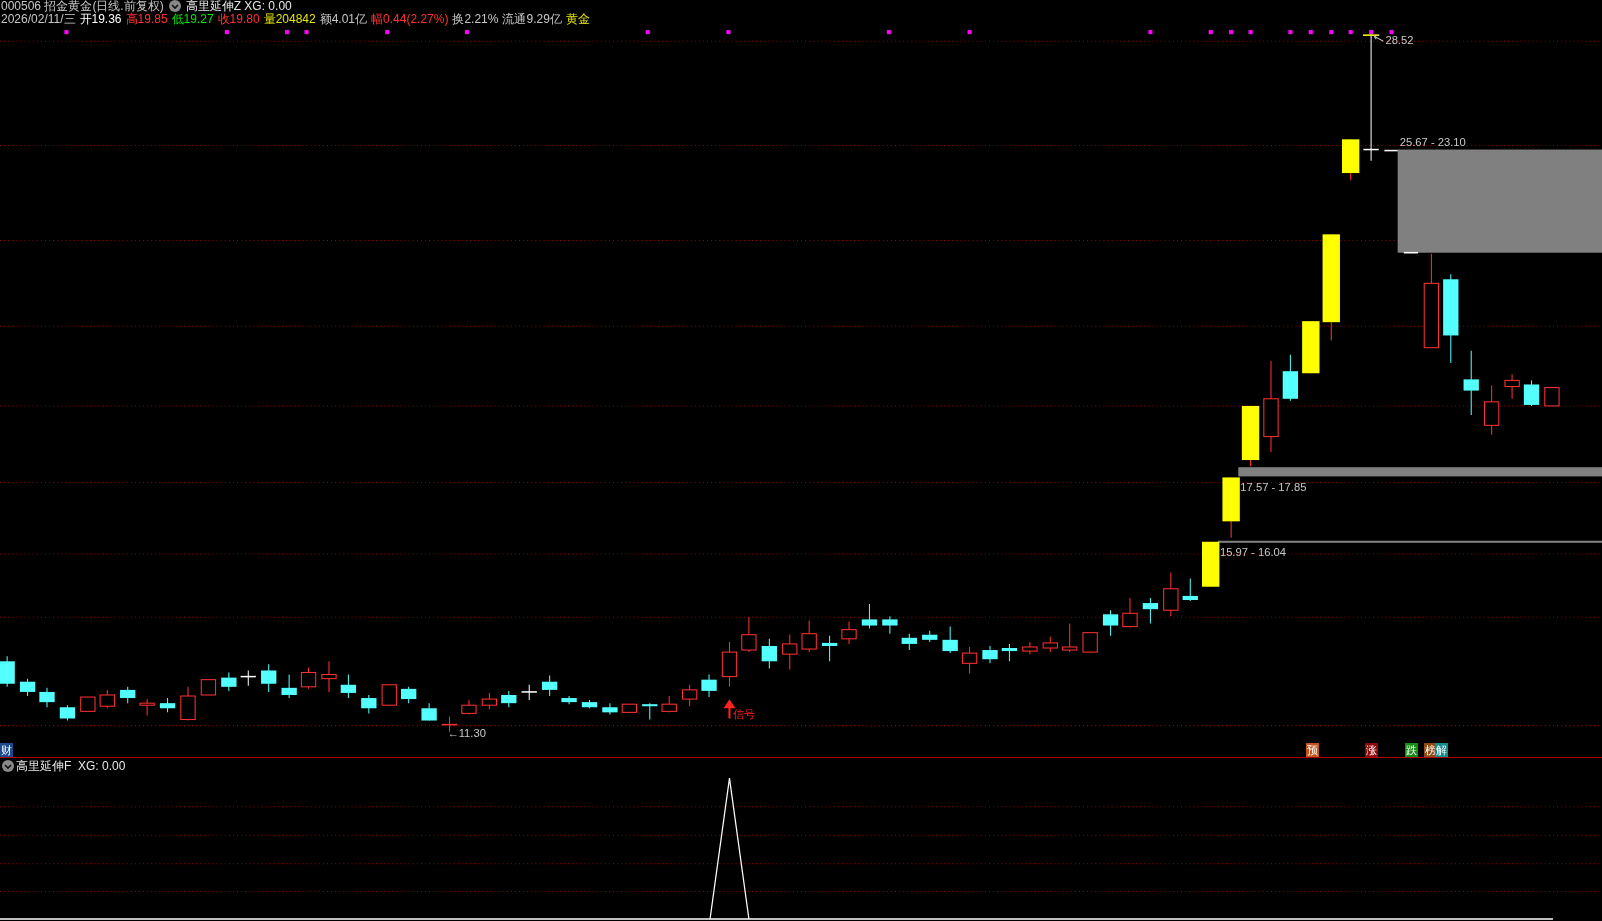  Describe the element at coordinates (192, 19) in the screenshot. I see `quote-value: 低19.27` at that location.